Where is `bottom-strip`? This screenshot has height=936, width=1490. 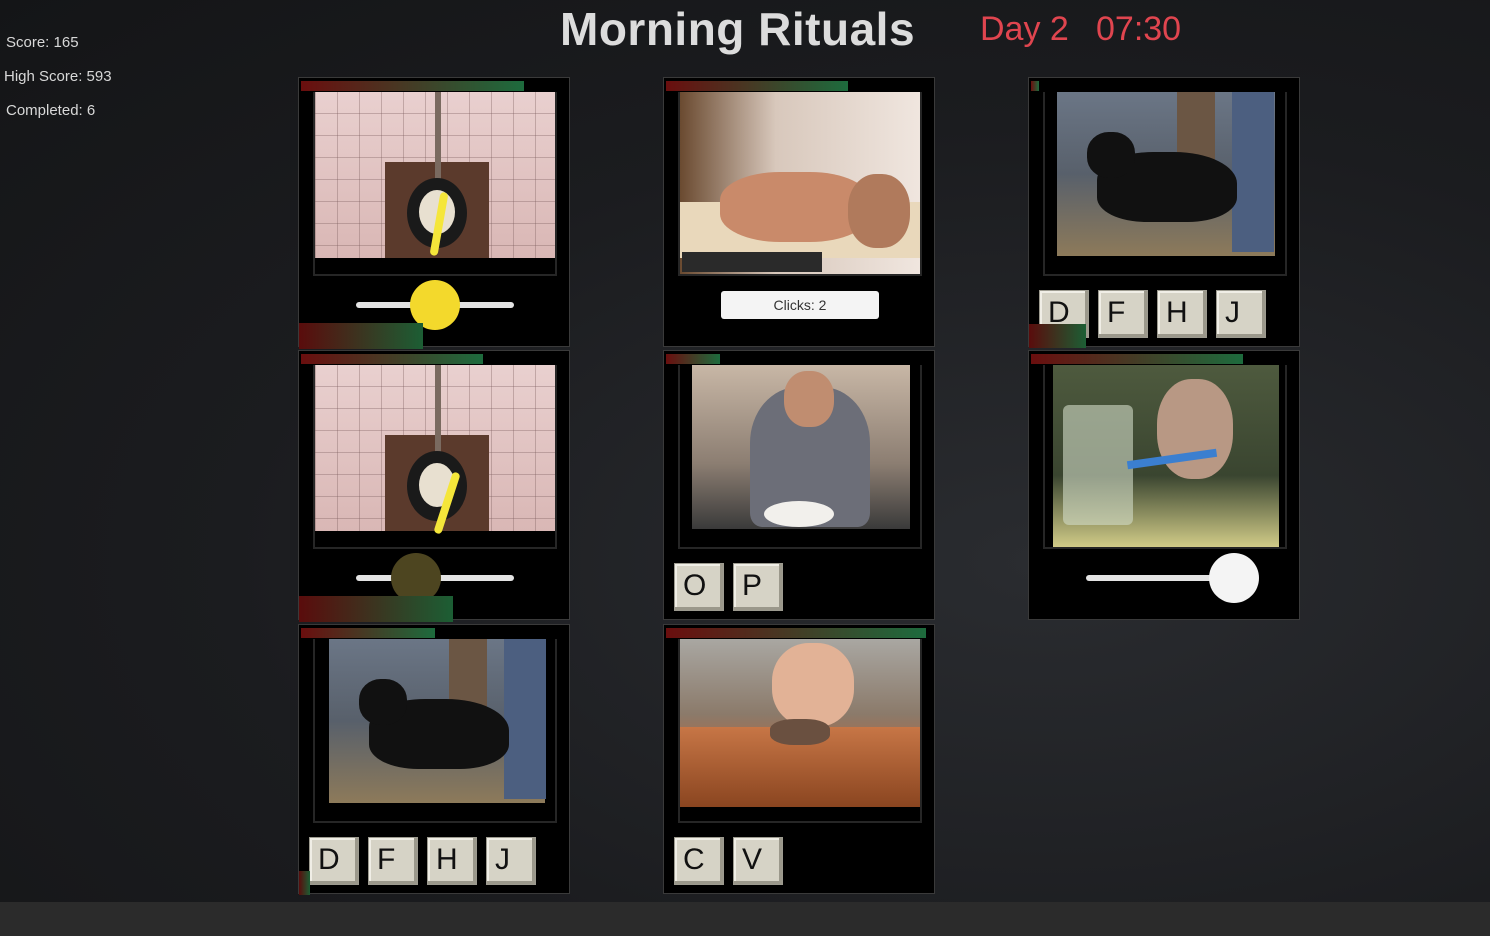
bottom-strip is located at coordinates (745, 919).